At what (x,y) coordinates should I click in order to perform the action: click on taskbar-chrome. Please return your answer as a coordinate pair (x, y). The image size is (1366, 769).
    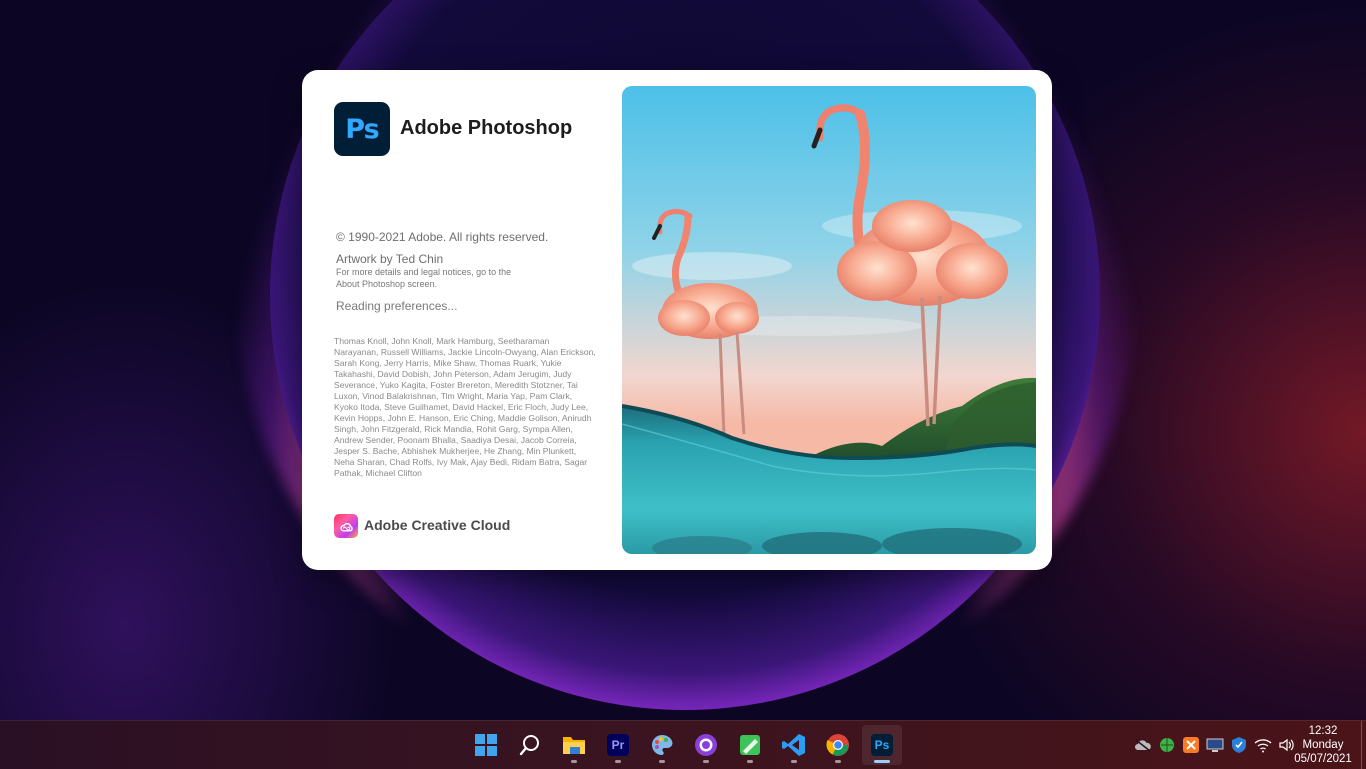
    Looking at the image, I should click on (838, 745).